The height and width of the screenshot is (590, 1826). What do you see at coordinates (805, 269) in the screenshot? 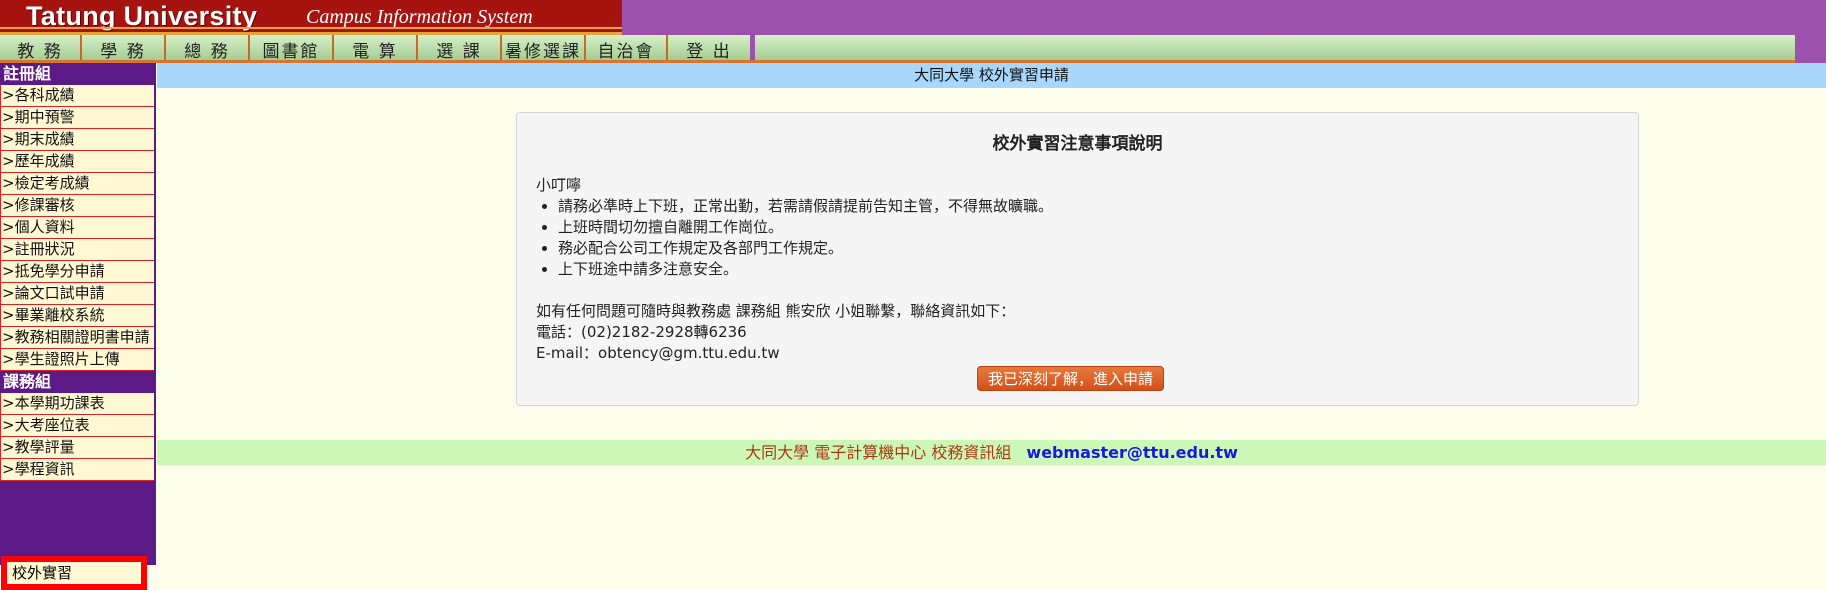
I see `list-item: 上下班途中請多注意安全。` at bounding box center [805, 269].